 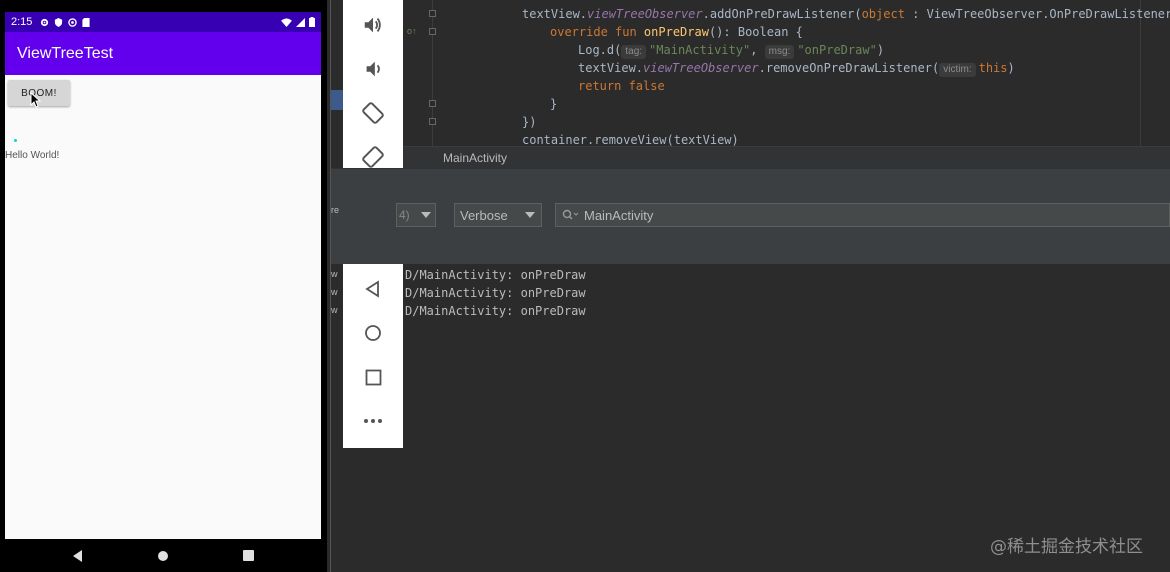 I want to click on signal-icon, so click(x=300, y=22).